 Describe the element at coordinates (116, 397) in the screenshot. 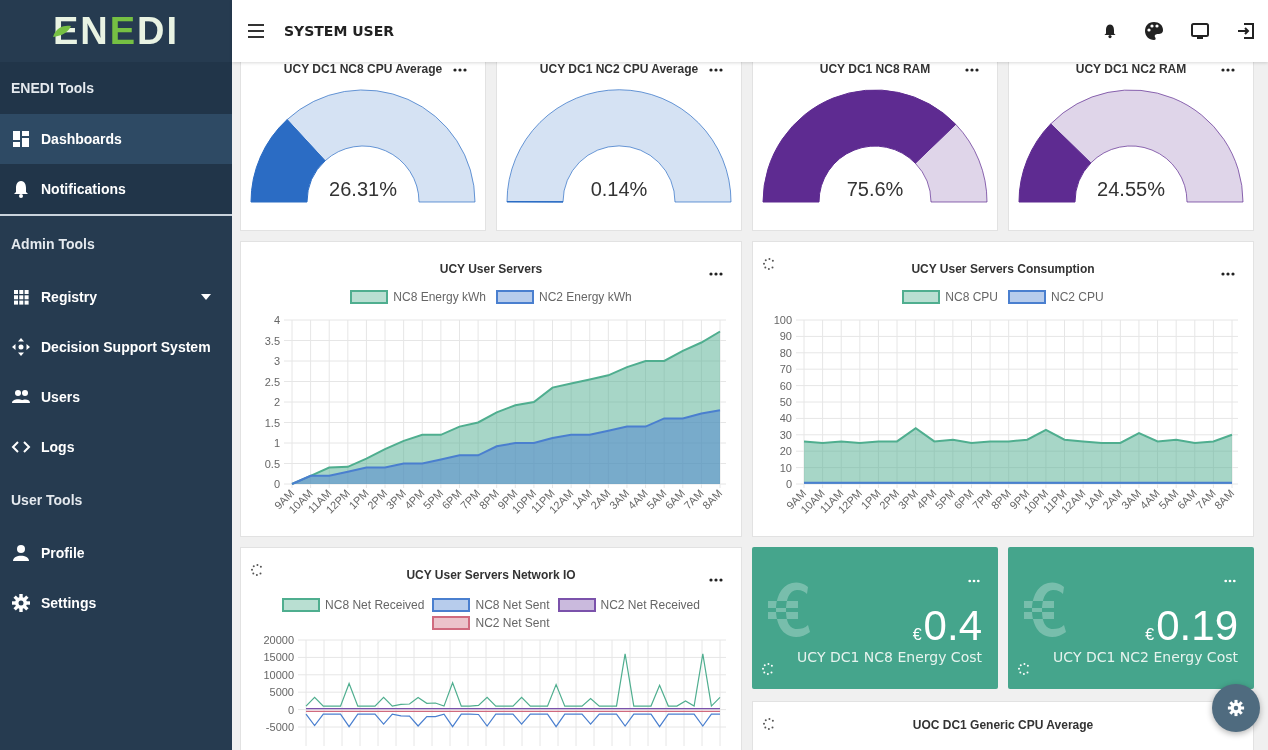

I see `nav-item: Users` at that location.